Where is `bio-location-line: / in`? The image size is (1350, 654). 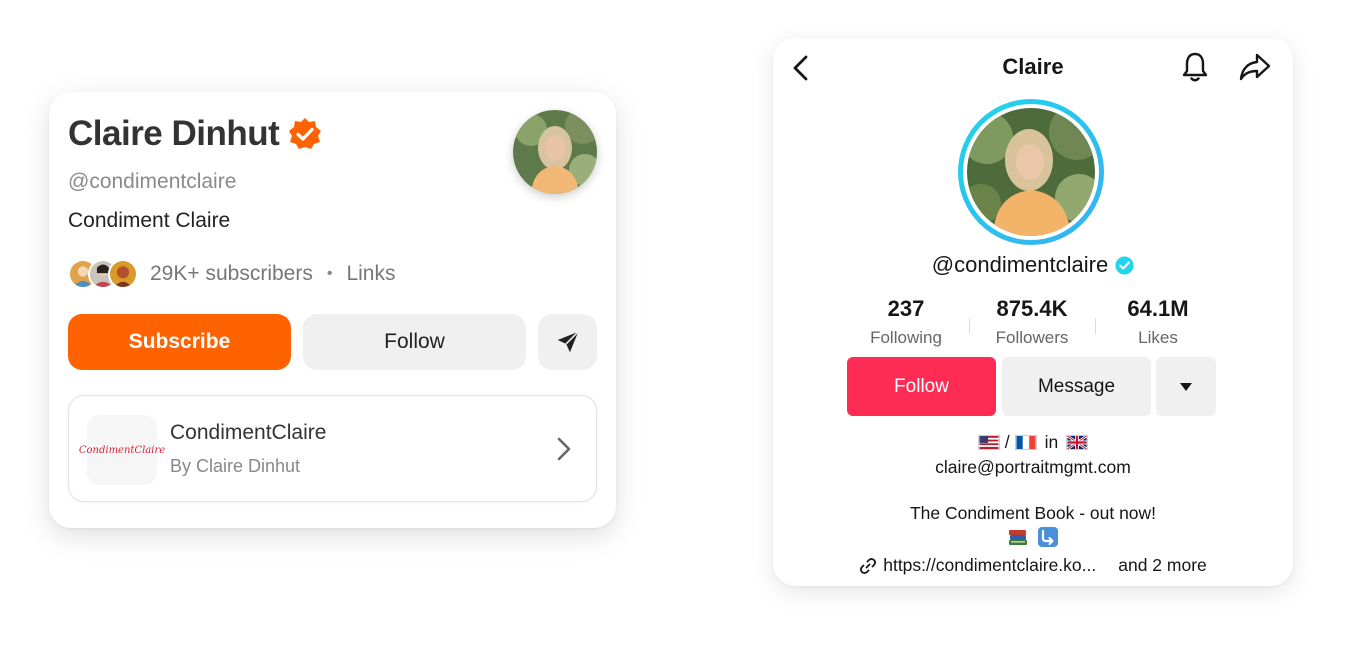 bio-location-line: / in is located at coordinates (1033, 442).